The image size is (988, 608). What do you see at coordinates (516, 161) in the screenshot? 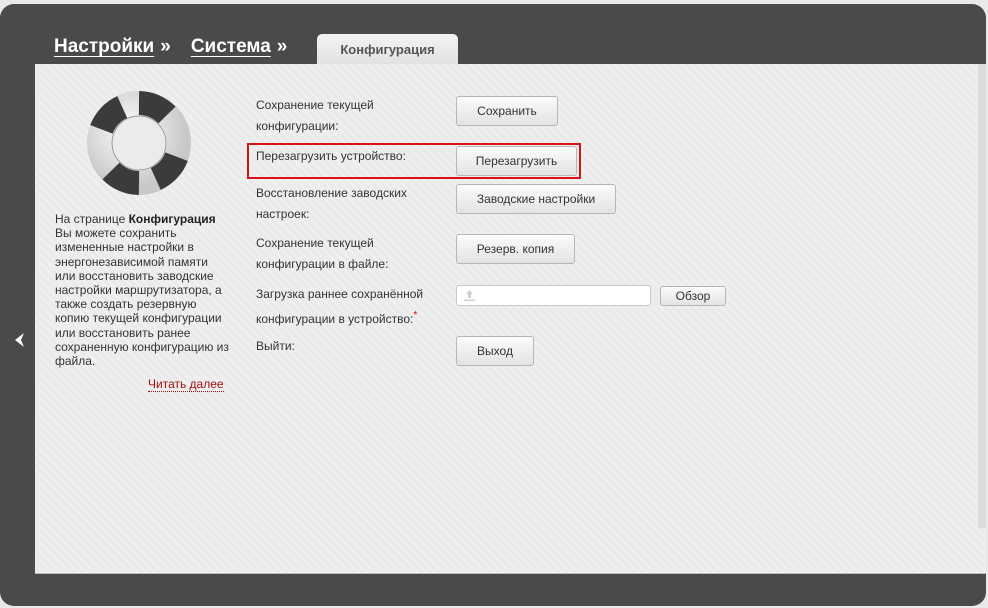
I see `reboot-button: Перезагрузить` at bounding box center [516, 161].